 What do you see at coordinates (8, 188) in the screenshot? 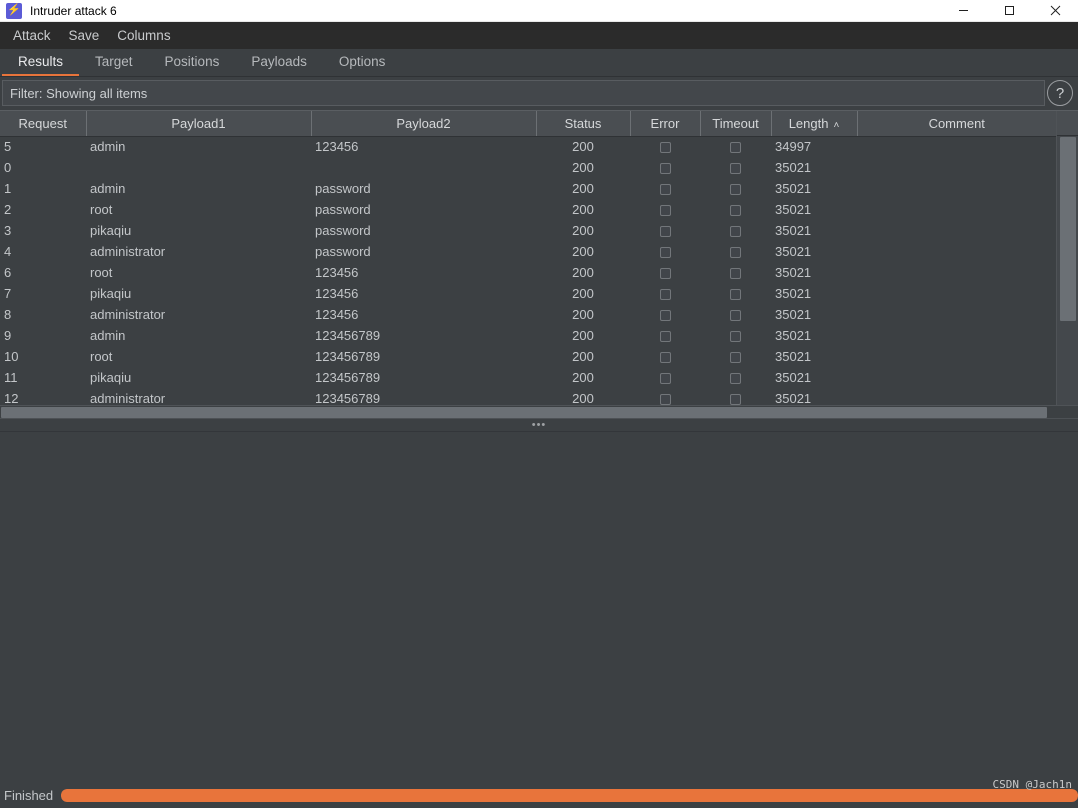
I see `cell-request: 1` at bounding box center [8, 188].